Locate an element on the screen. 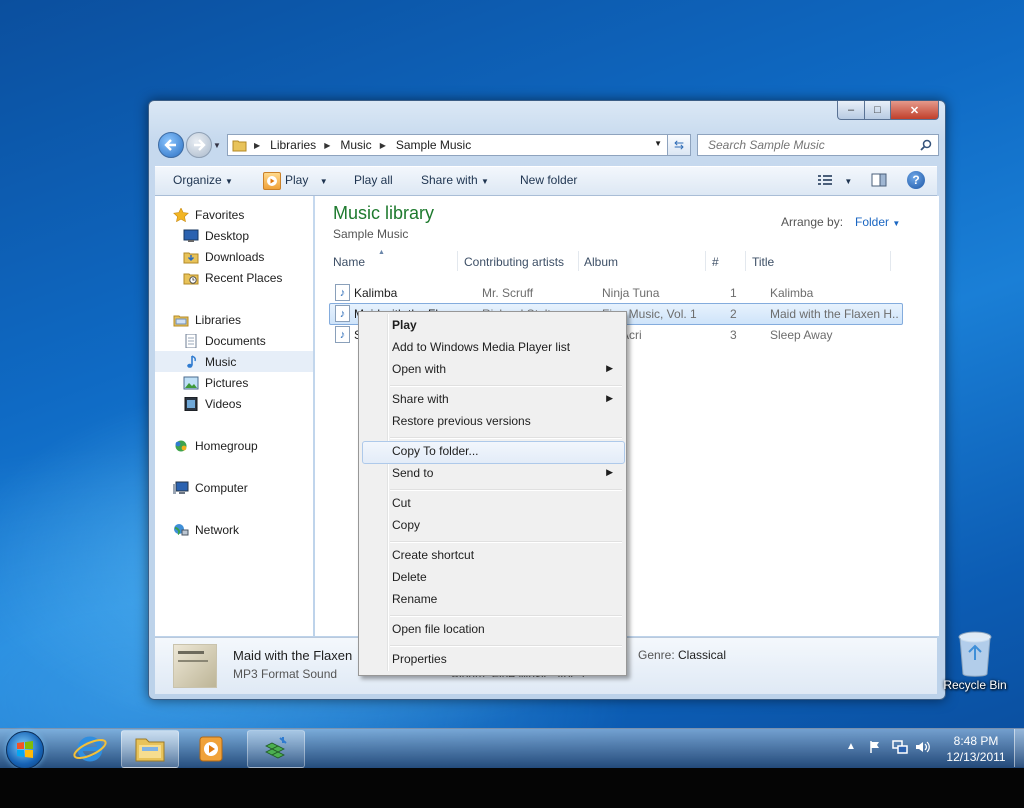 The image size is (1024, 808). star-icon is located at coordinates (181, 214).